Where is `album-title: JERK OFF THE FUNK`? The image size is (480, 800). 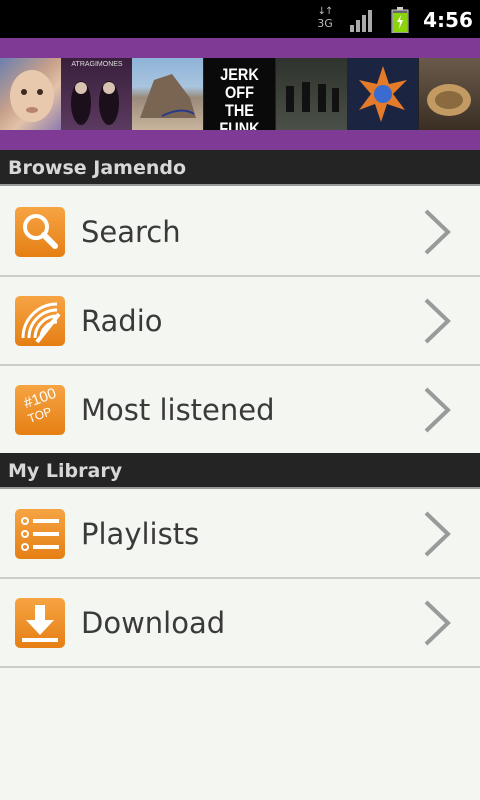 album-title: JERK OFF THE FUNK is located at coordinates (239, 98).